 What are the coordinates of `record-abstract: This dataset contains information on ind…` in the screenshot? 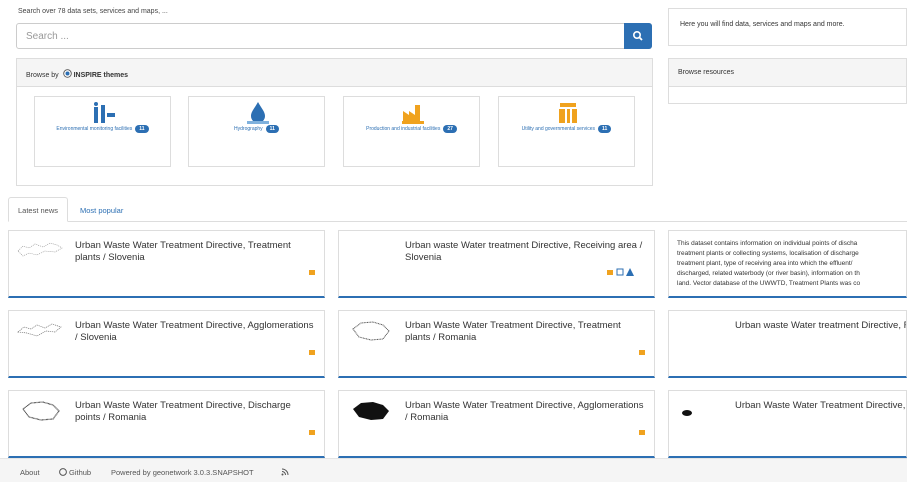 It's located at (769, 263).